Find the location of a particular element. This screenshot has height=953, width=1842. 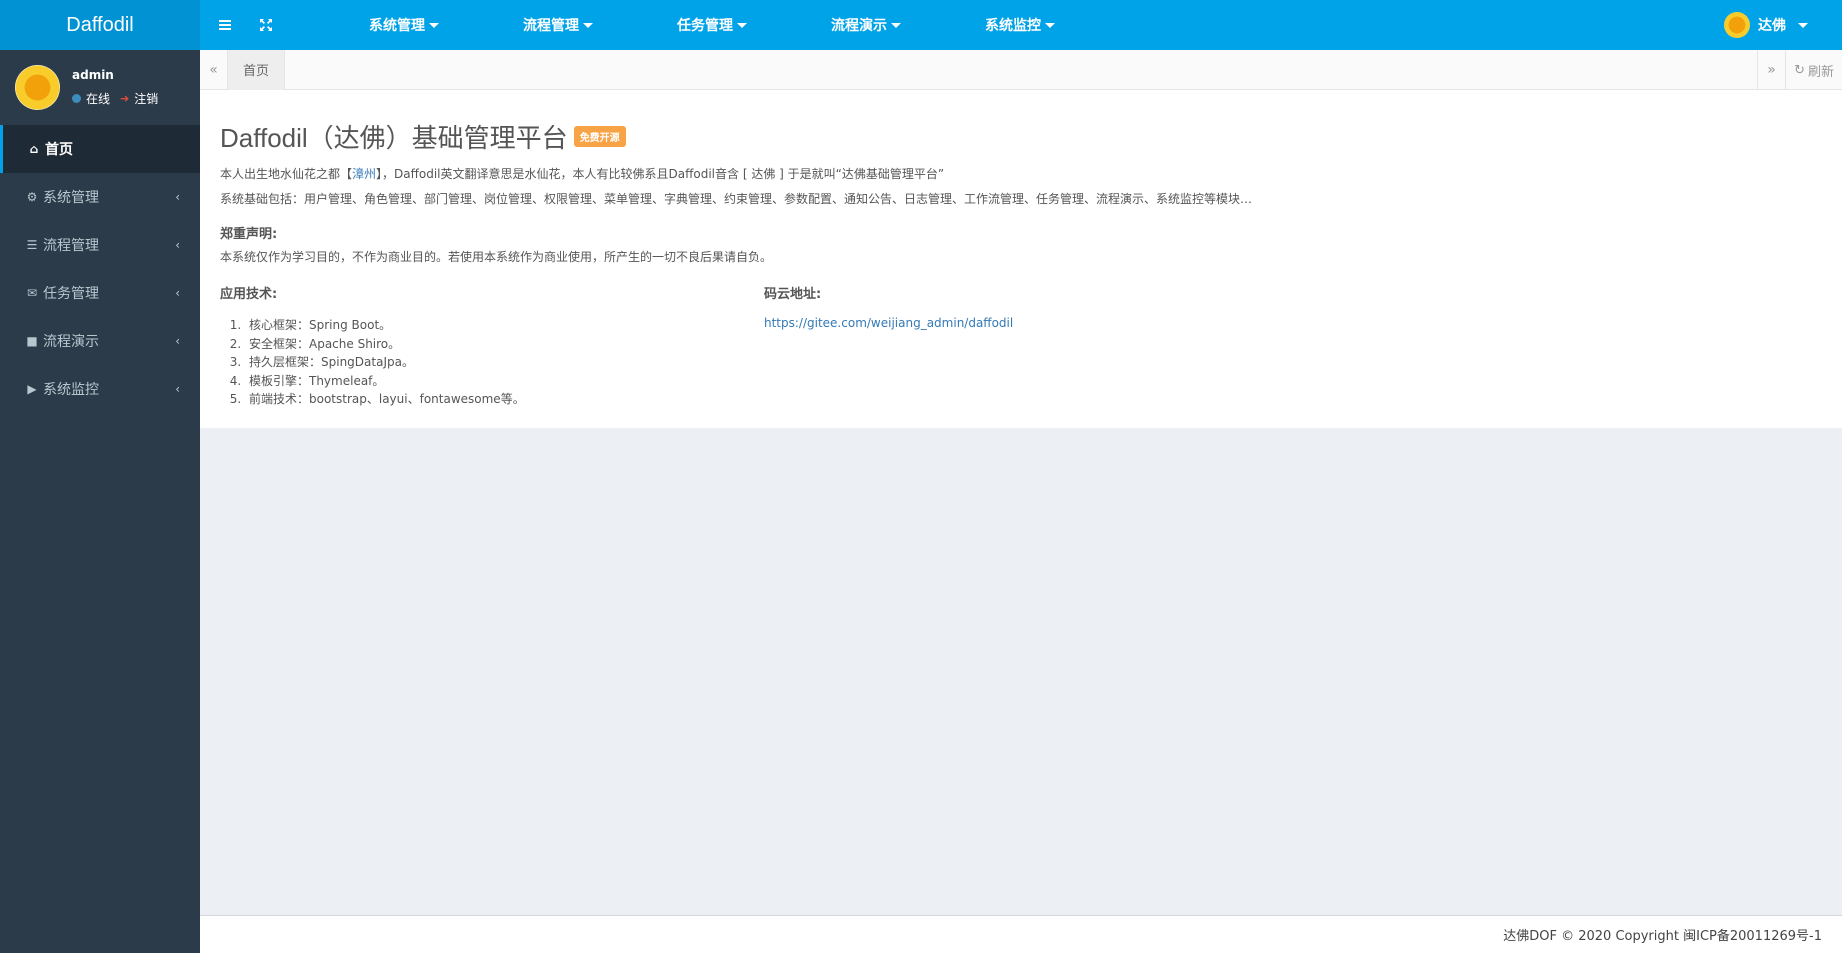

topnav-label: 流程演示 is located at coordinates (859, 26).